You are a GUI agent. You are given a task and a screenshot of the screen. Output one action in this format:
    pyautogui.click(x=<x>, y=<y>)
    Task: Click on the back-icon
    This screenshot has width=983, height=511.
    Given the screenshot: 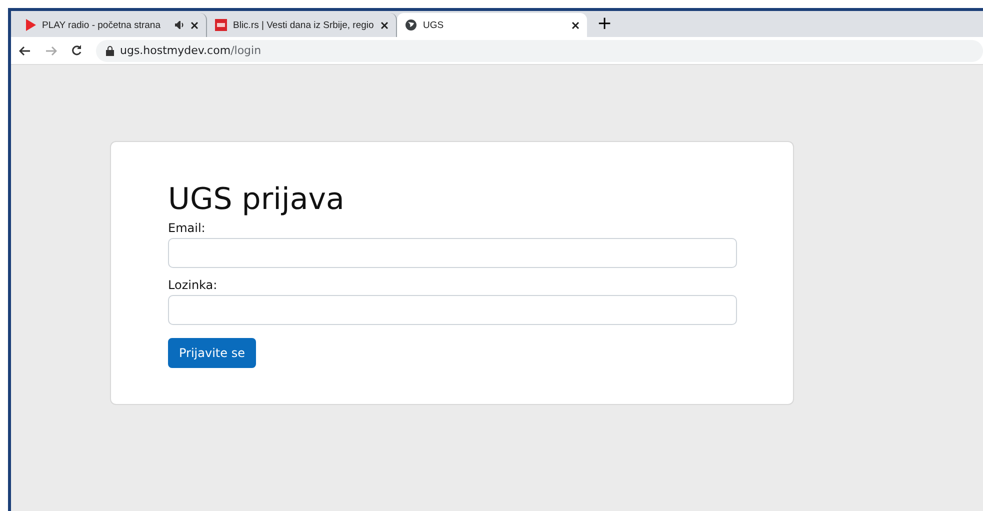 What is the action you would take?
    pyautogui.click(x=25, y=51)
    